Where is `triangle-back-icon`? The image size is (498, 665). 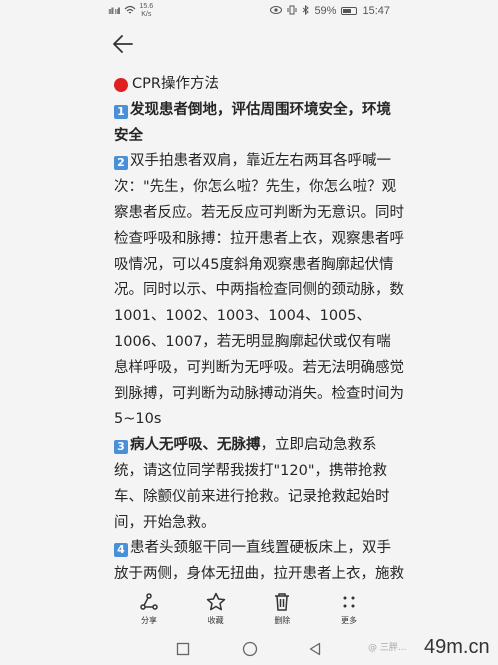 triangle-back-icon is located at coordinates (315, 649).